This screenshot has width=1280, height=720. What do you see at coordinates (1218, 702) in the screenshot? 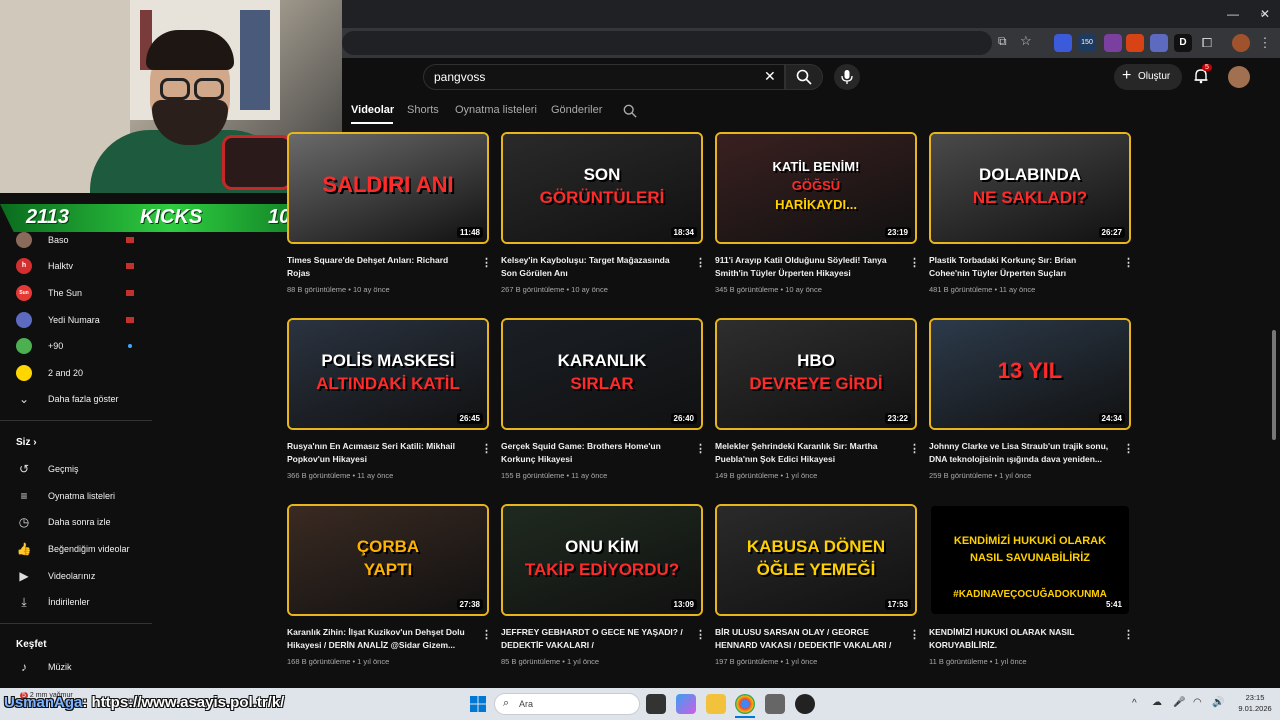
I see `tray-volume-icon: 🔊` at bounding box center [1218, 702].